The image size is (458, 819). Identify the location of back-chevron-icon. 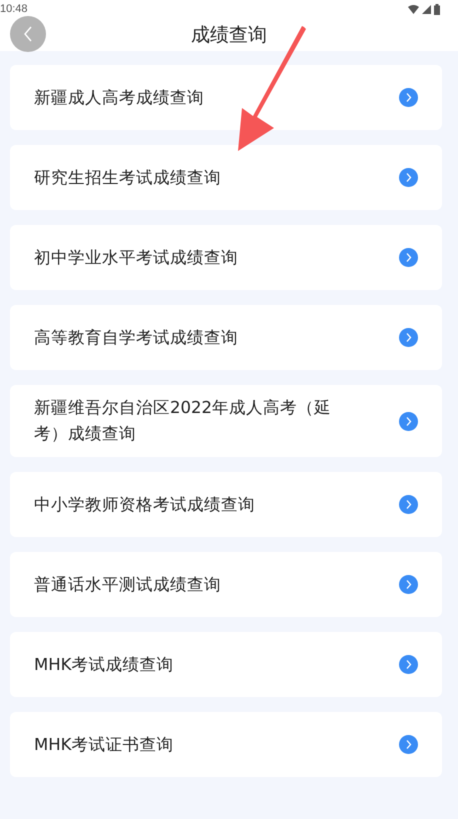
(28, 34).